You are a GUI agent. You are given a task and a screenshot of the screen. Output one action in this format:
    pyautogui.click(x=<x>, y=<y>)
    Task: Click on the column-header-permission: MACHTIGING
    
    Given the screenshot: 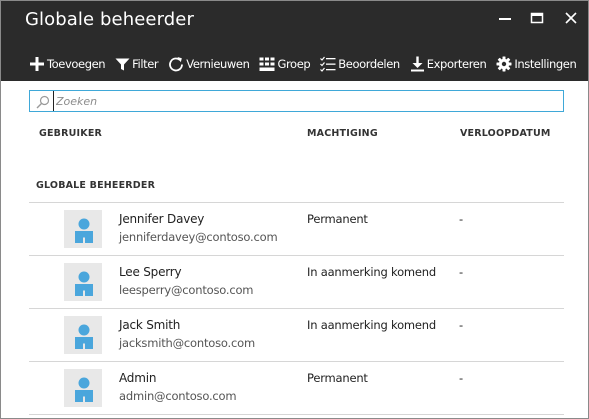 What is the action you would take?
    pyautogui.click(x=342, y=133)
    